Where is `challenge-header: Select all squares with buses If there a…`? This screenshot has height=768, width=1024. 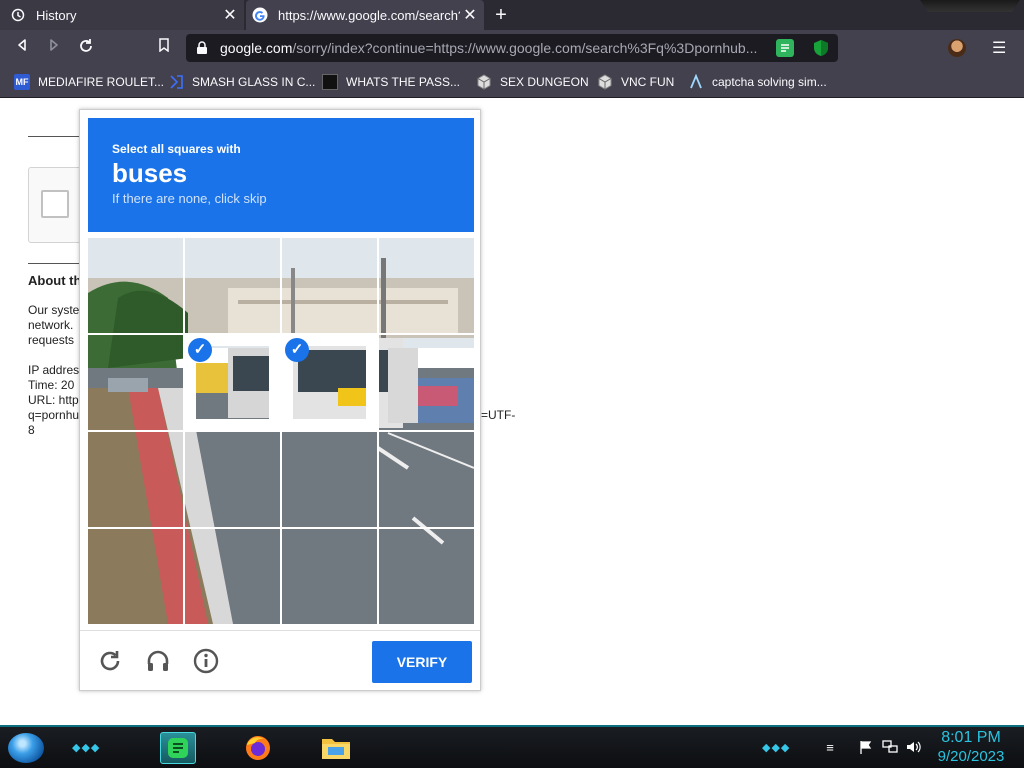
challenge-header: Select all squares with buses If there a… is located at coordinates (281, 175).